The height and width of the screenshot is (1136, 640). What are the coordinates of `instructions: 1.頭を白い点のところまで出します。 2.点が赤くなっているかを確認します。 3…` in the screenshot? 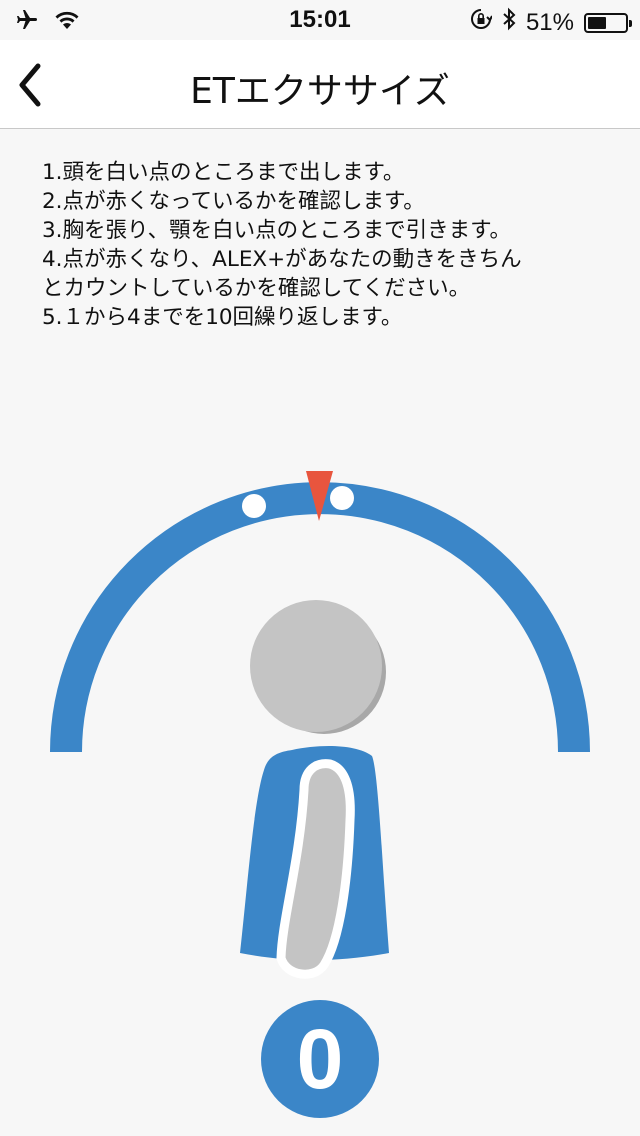 It's located at (322, 245).